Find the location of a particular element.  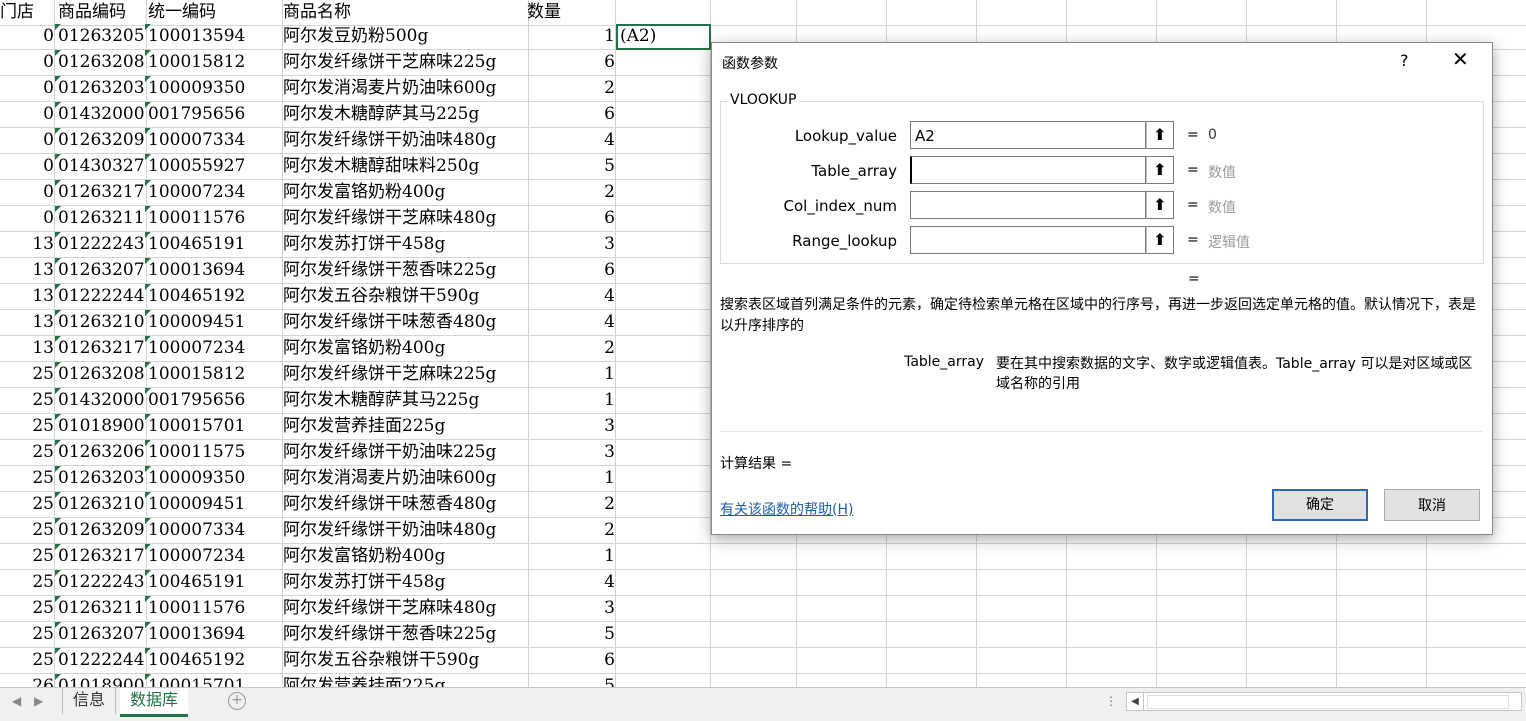

function-help-link: 有关该函数的帮助(H) is located at coordinates (786, 509).